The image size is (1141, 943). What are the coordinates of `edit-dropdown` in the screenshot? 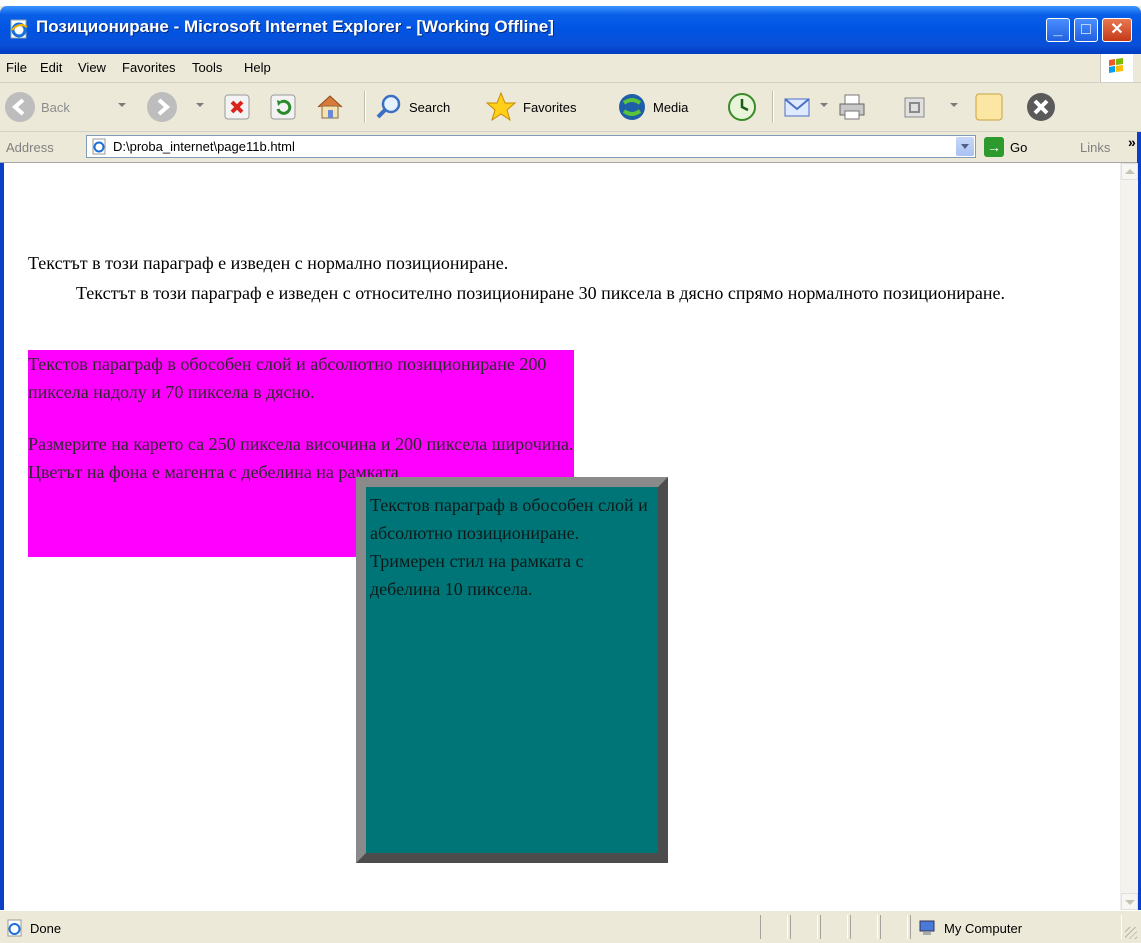 It's located at (954, 105).